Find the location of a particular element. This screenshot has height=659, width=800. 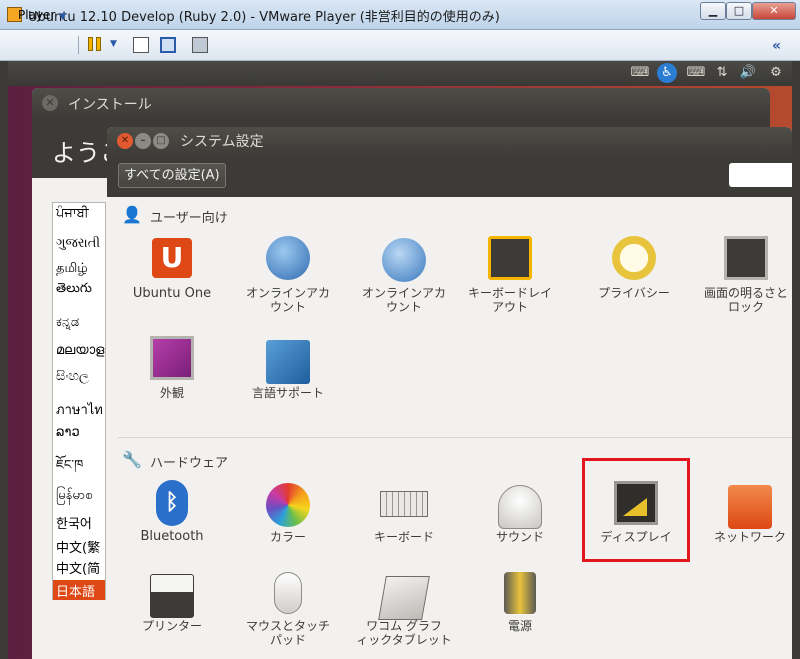

settings-item-label: 言語サポート is located at coordinates (287, 393).